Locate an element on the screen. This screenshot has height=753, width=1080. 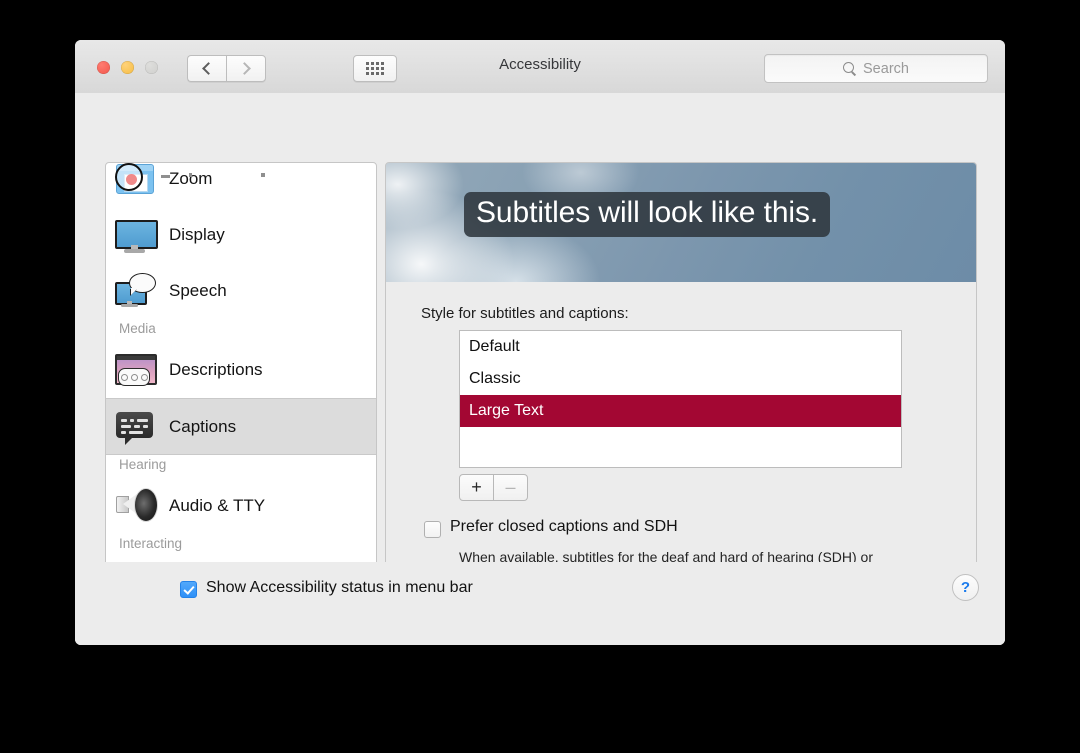
style-list-buttons: + – is located at coordinates (493, 487).